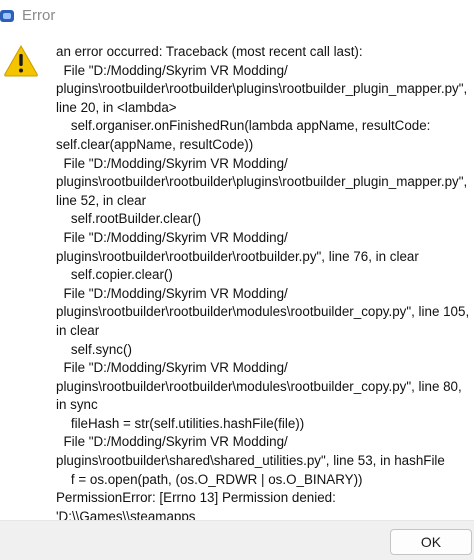 This screenshot has height=560, width=474. I want to click on window-title: Error, so click(39, 15).